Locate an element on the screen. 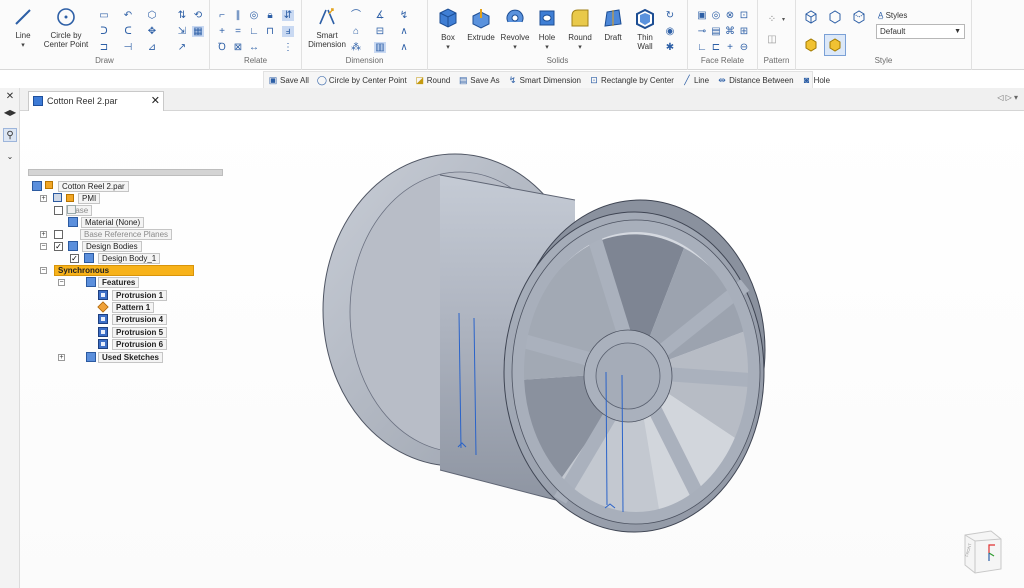  box-button: Box ▾ is located at coordinates (448, 29).